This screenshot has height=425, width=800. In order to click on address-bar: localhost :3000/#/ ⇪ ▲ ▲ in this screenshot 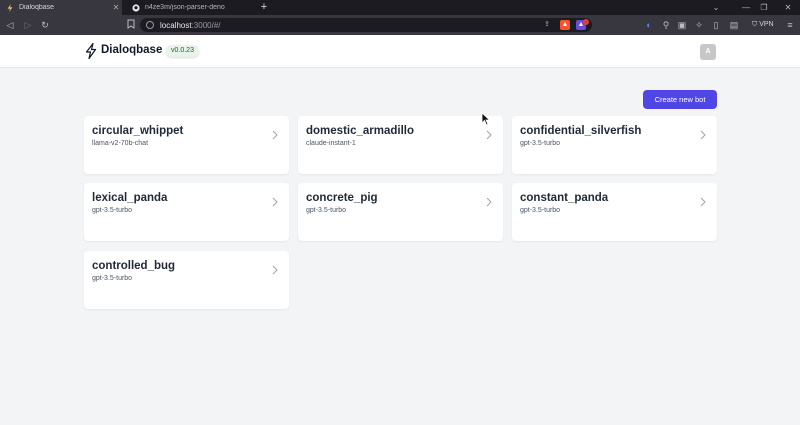, I will do `click(366, 25)`.